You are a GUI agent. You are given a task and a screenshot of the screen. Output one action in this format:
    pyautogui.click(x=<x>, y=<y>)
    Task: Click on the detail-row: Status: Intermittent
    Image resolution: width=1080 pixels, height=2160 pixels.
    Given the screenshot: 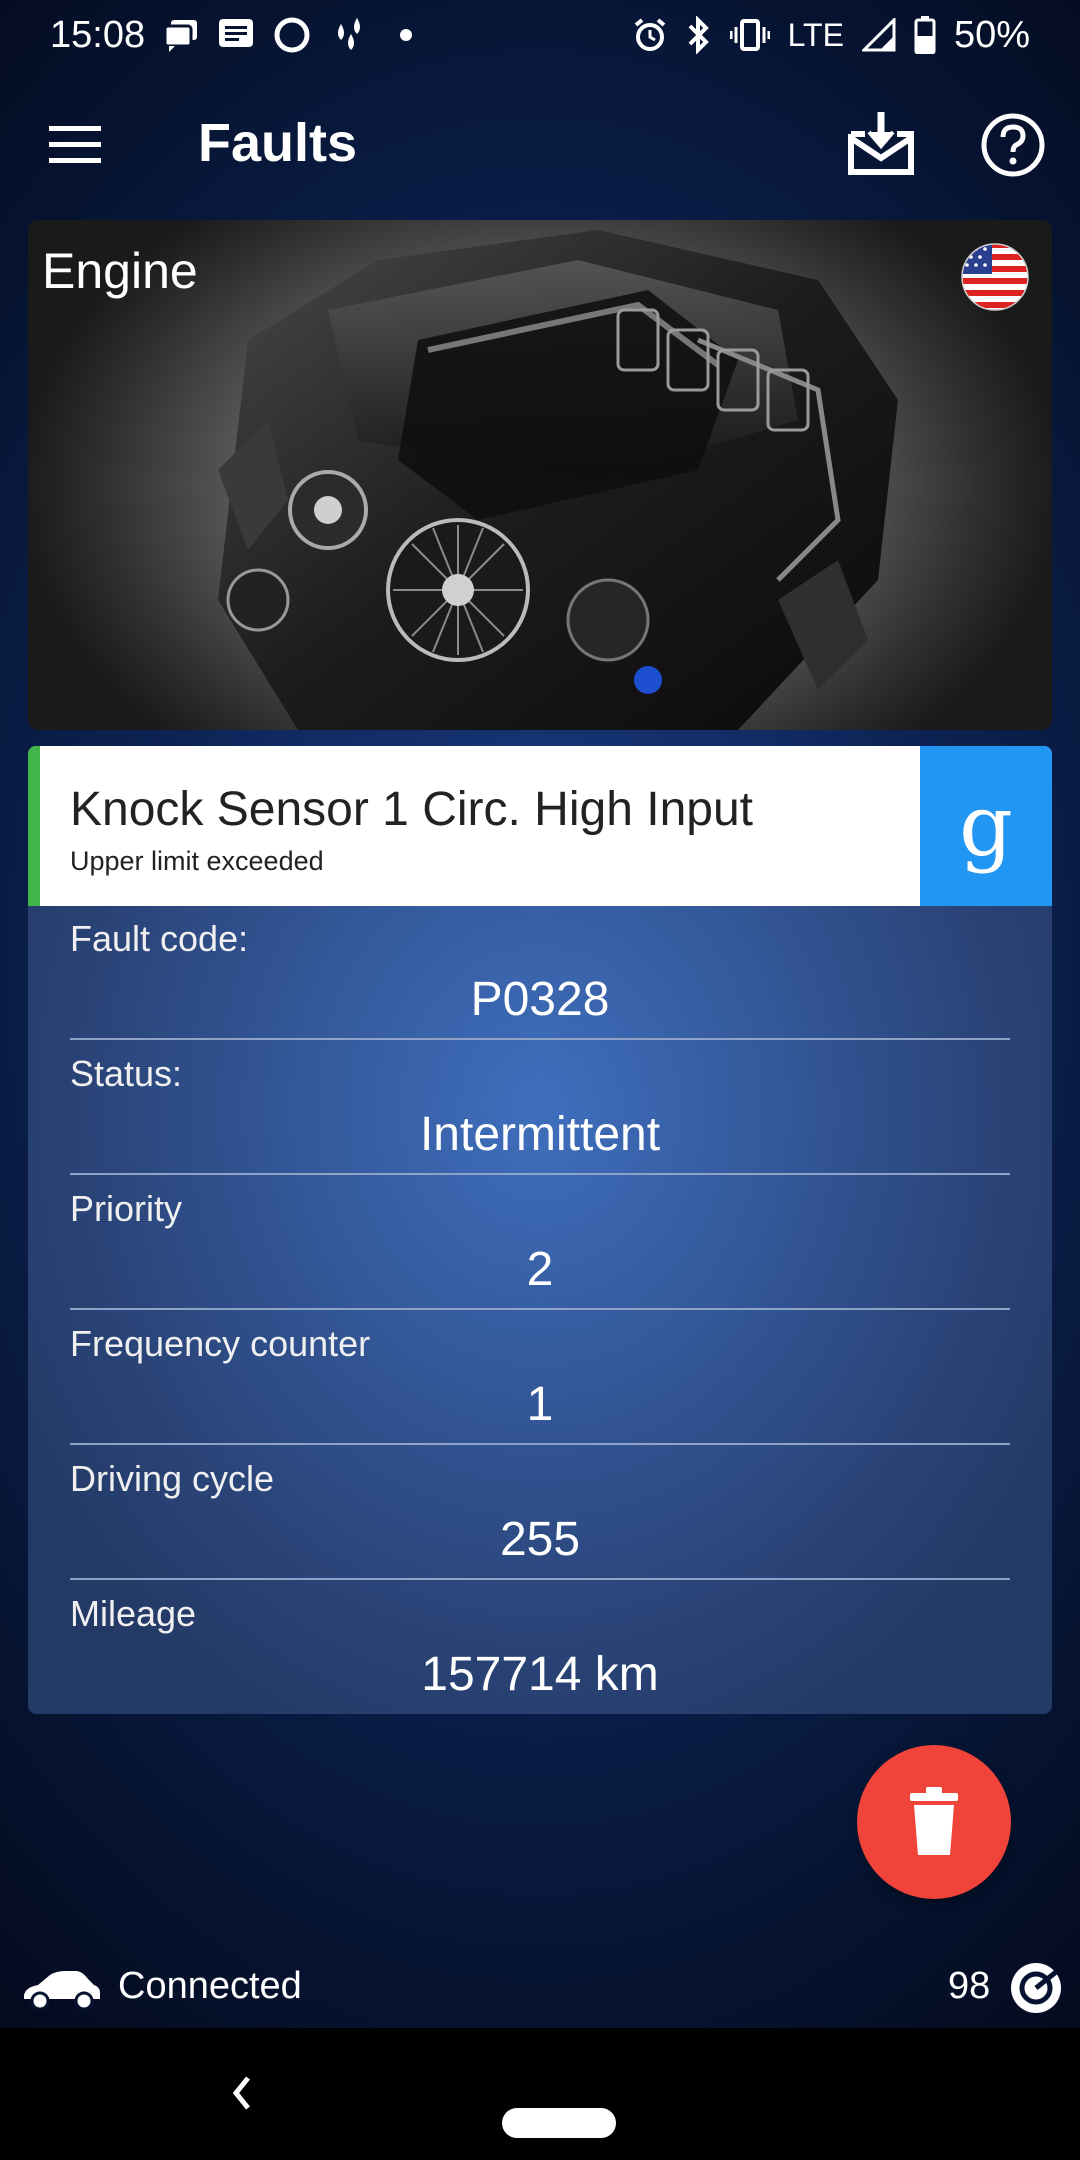 What is the action you would take?
    pyautogui.click(x=540, y=1108)
    